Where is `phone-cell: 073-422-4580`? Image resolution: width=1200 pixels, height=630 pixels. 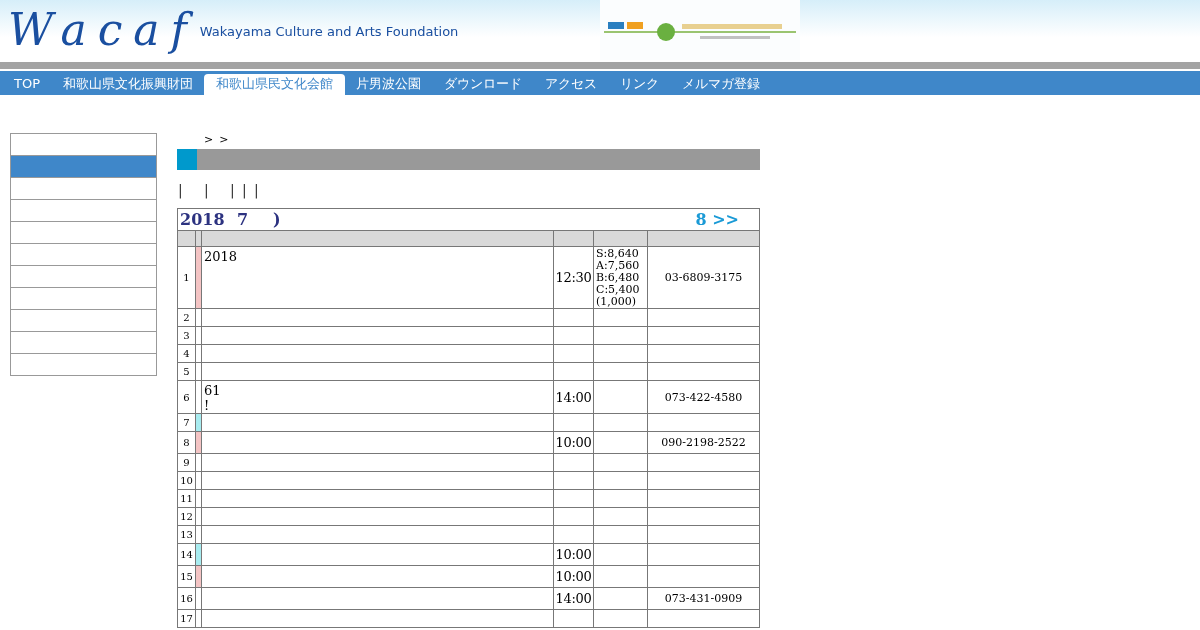
phone-cell: 073-422-4580 is located at coordinates (703, 397).